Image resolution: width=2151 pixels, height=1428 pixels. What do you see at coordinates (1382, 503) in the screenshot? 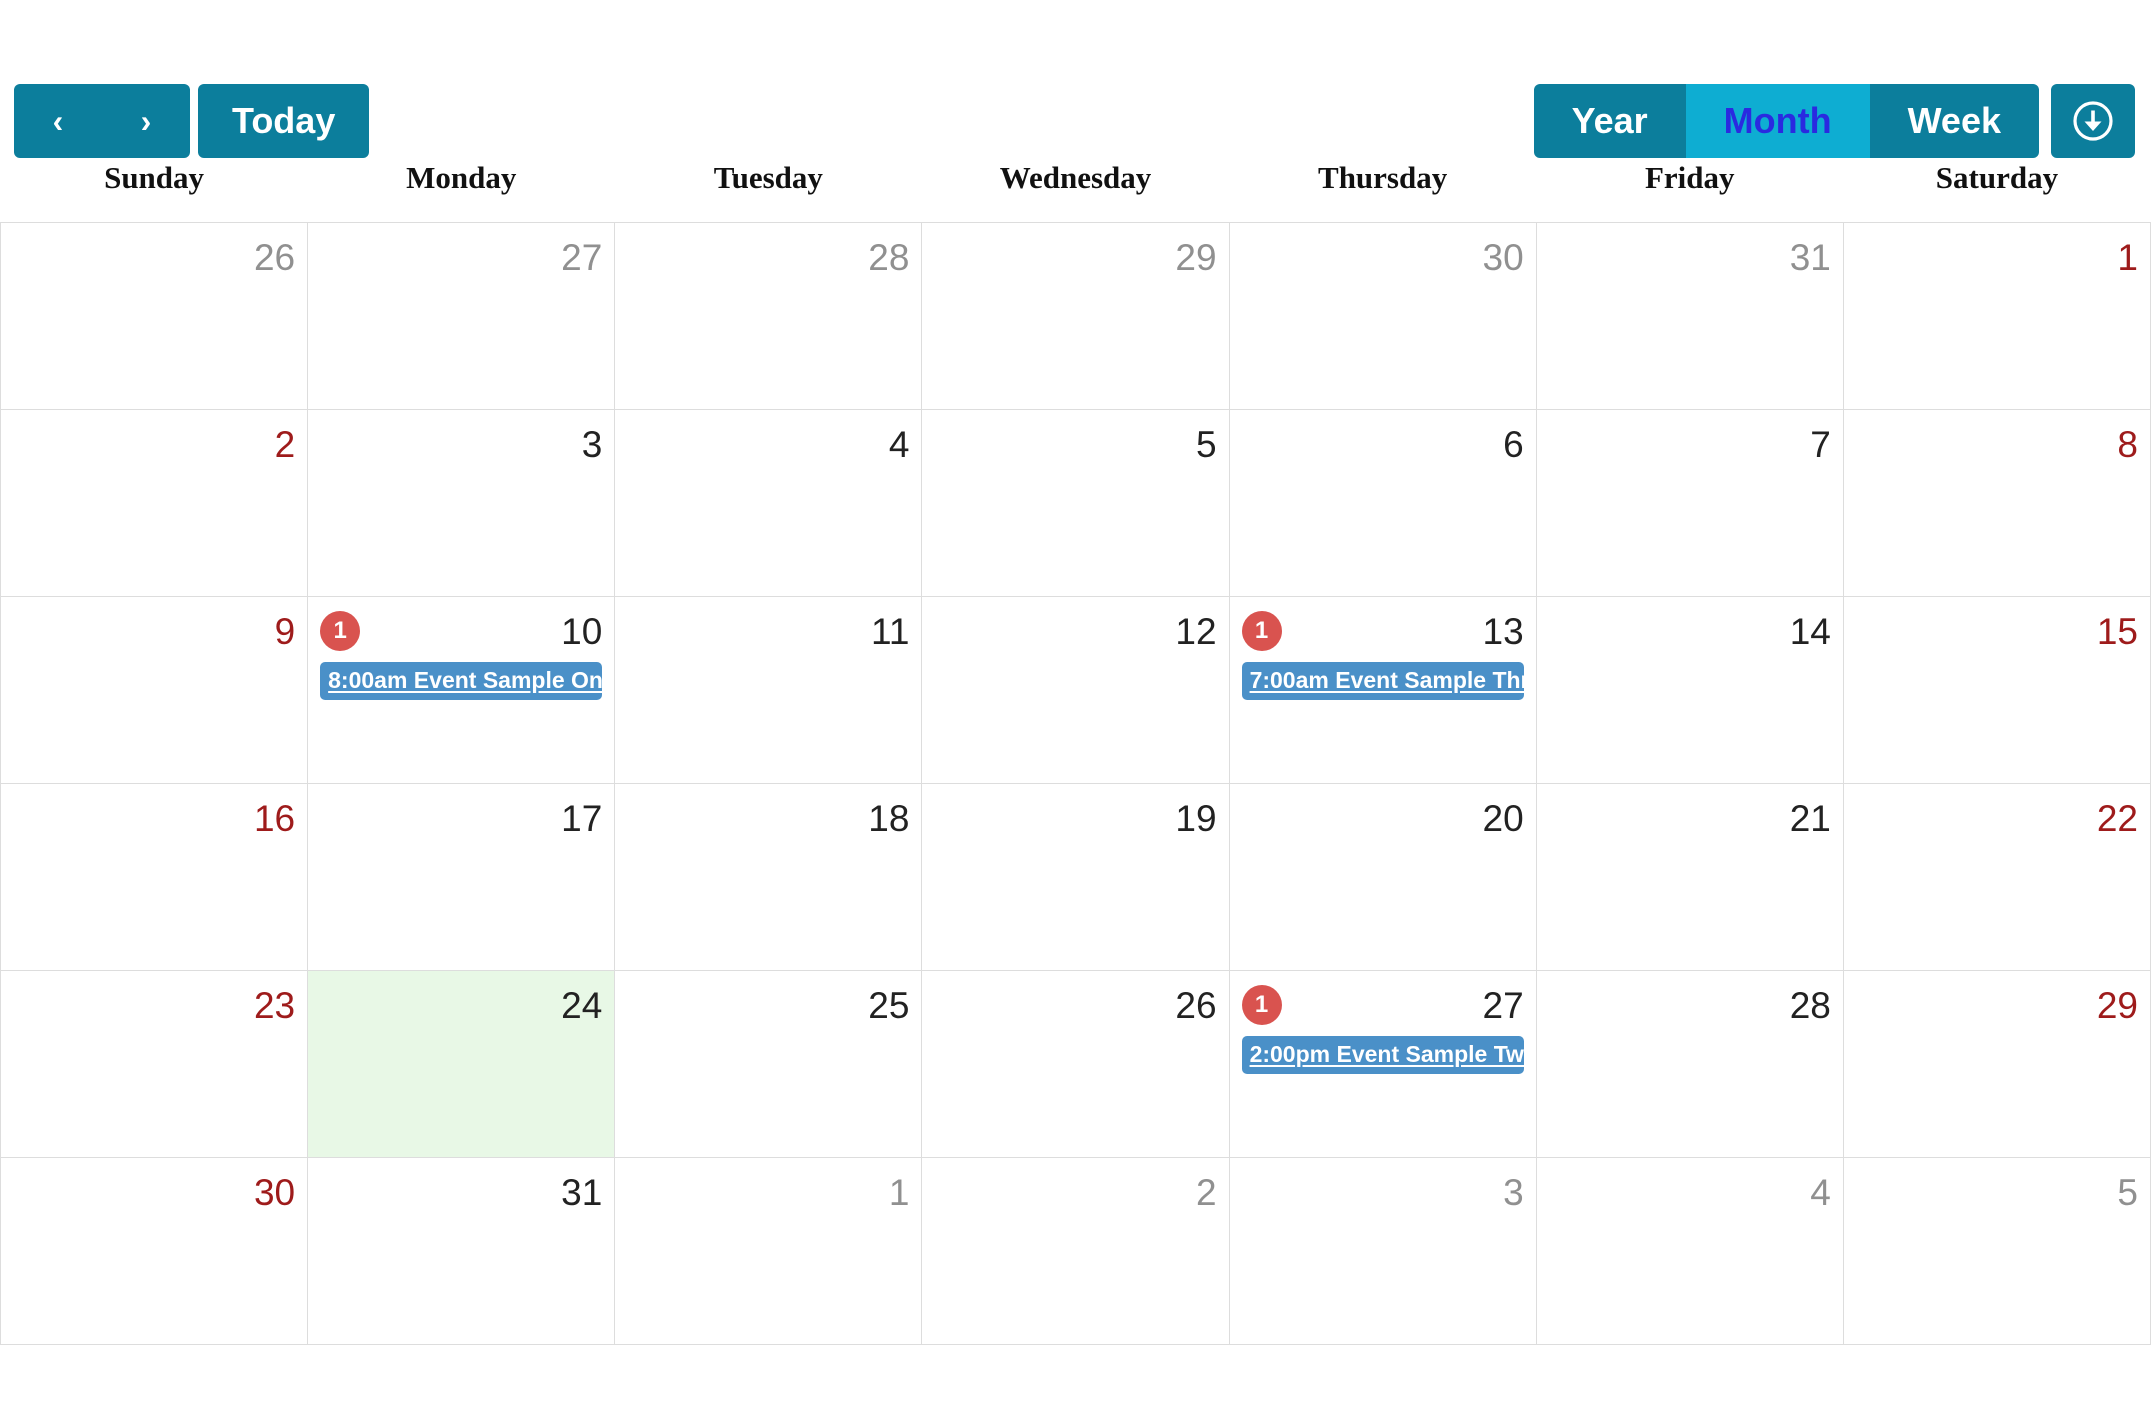
I see `calendar-day-cell: 6` at bounding box center [1382, 503].